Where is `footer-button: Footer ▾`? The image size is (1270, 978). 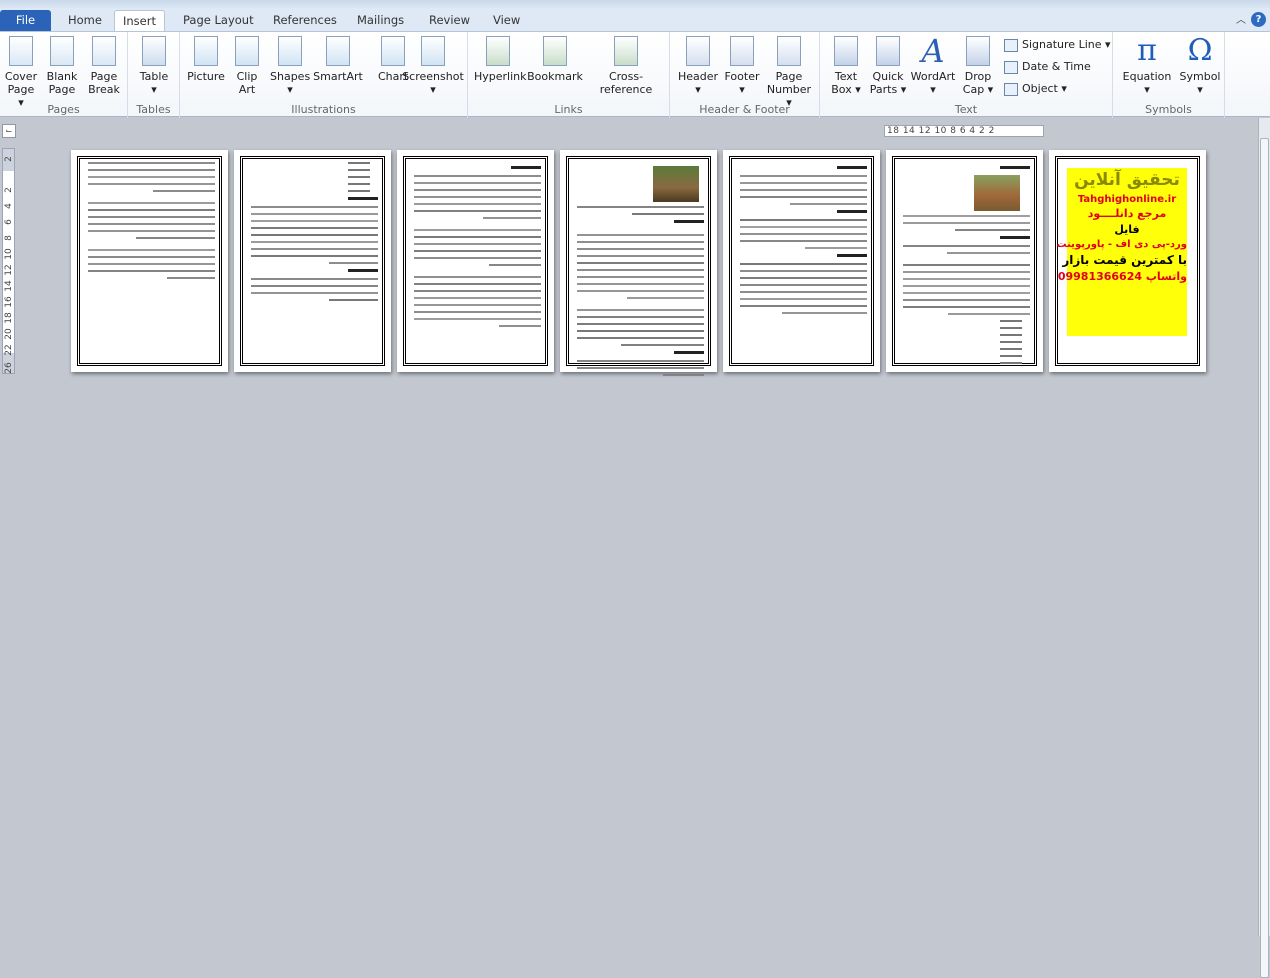 footer-button: Footer ▾ is located at coordinates (742, 66).